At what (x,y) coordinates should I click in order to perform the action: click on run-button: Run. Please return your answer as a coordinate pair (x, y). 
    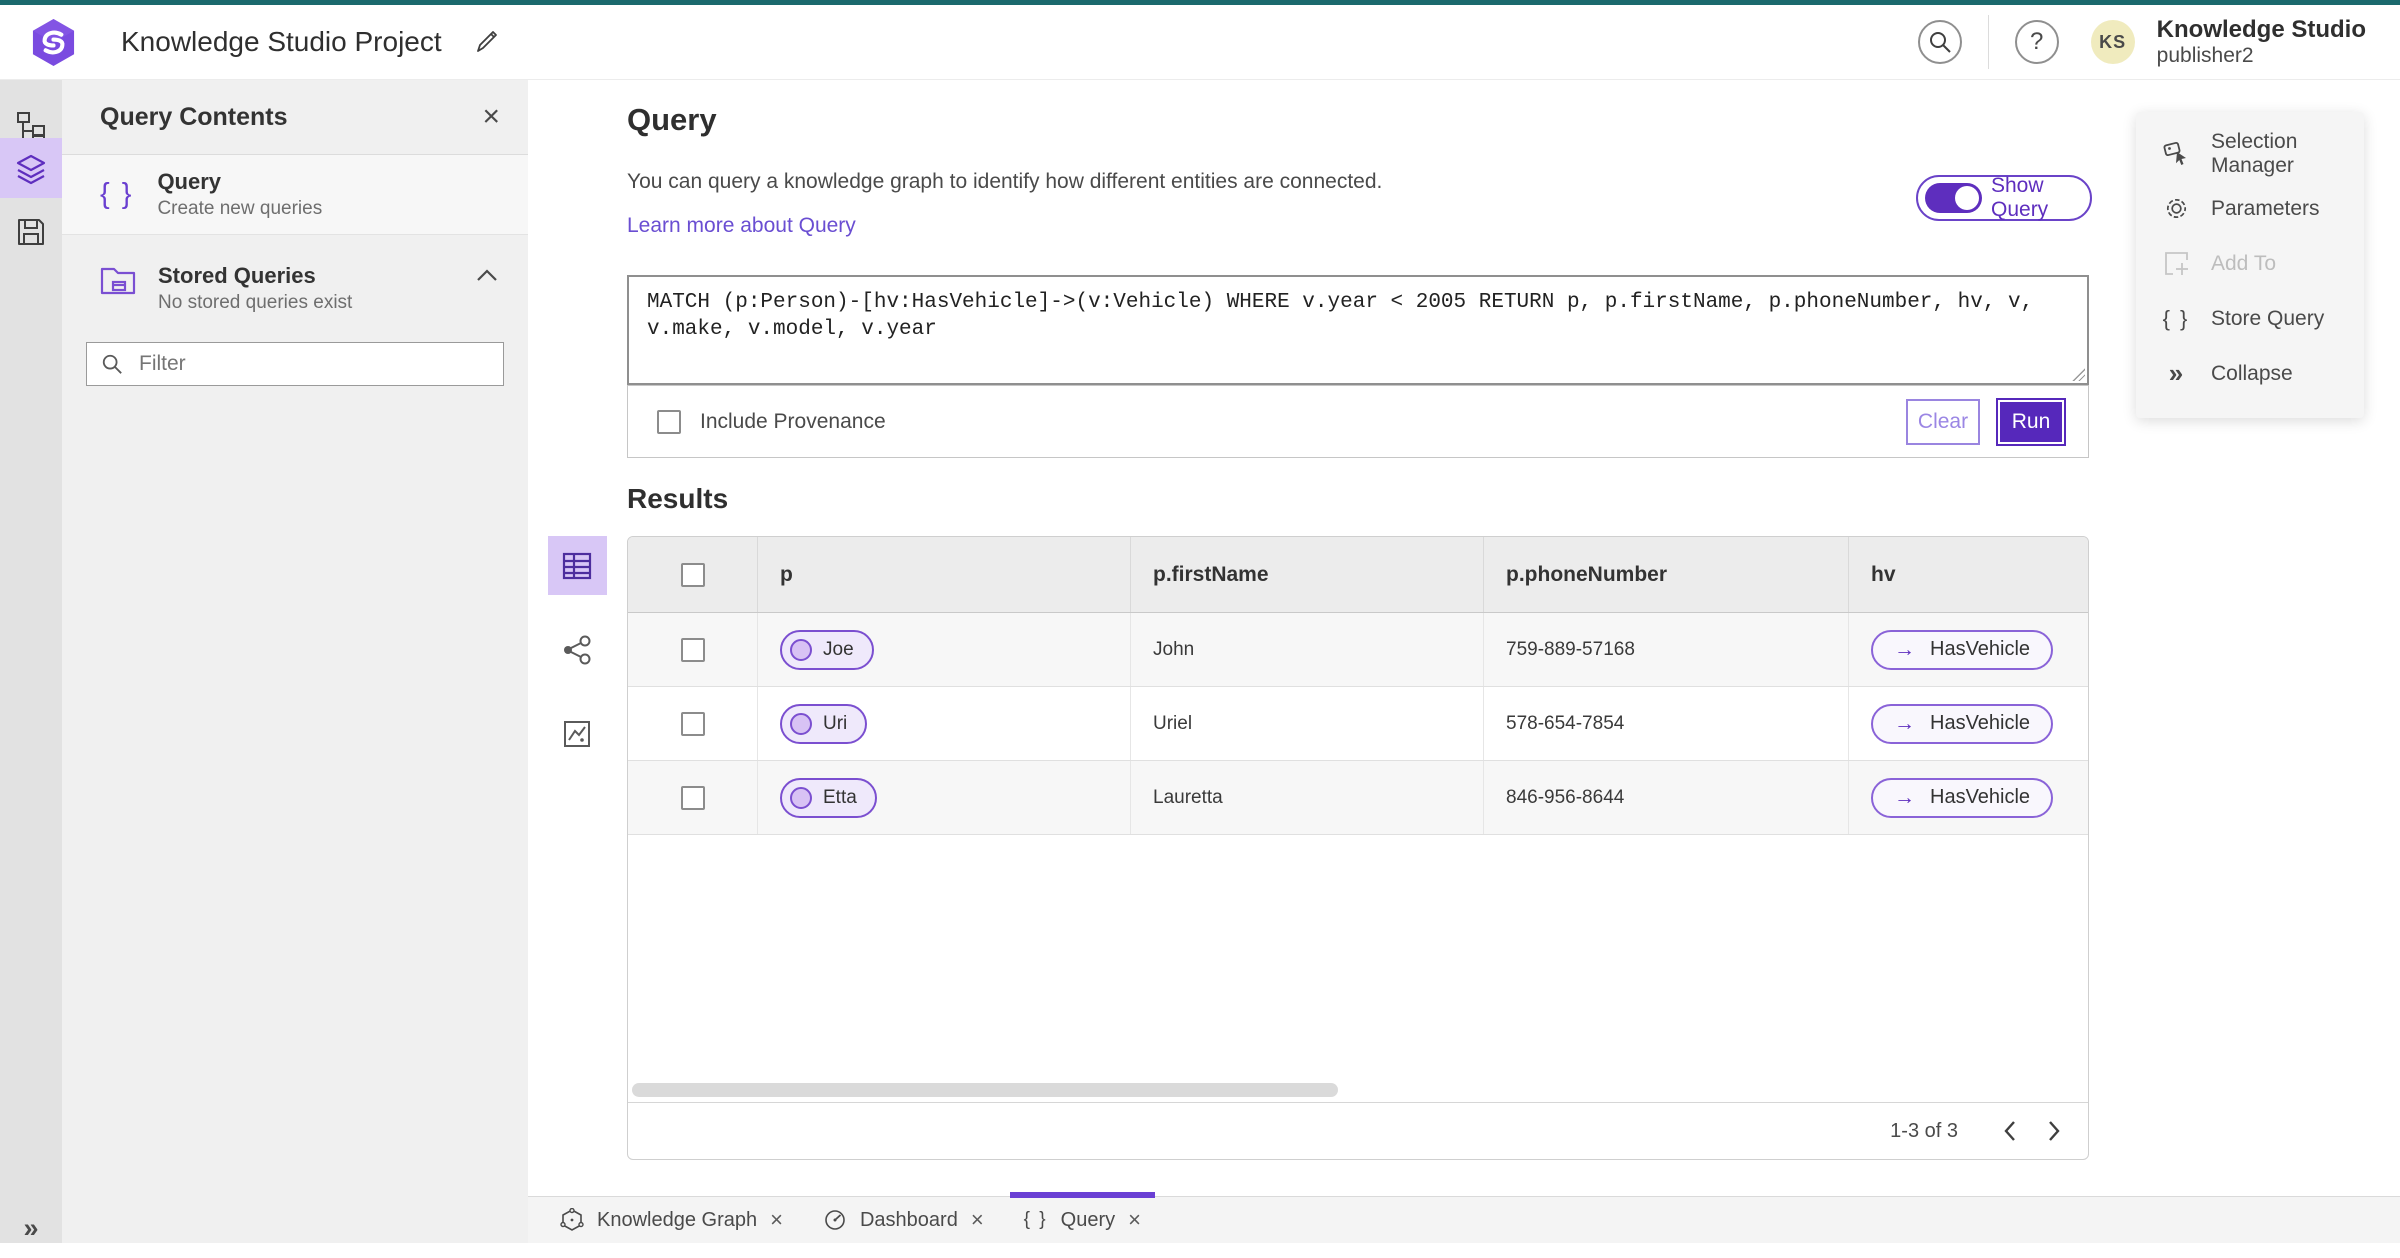
    Looking at the image, I should click on (2031, 421).